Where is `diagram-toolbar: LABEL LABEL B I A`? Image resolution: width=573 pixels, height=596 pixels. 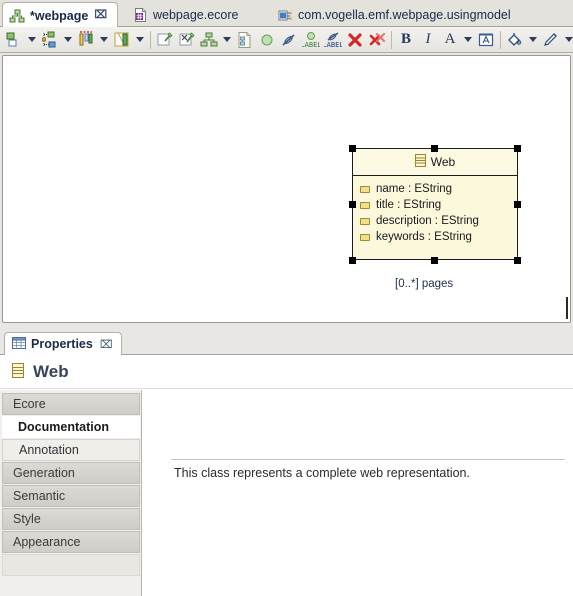 diagram-toolbar: LABEL LABEL B I A is located at coordinates (286, 40).